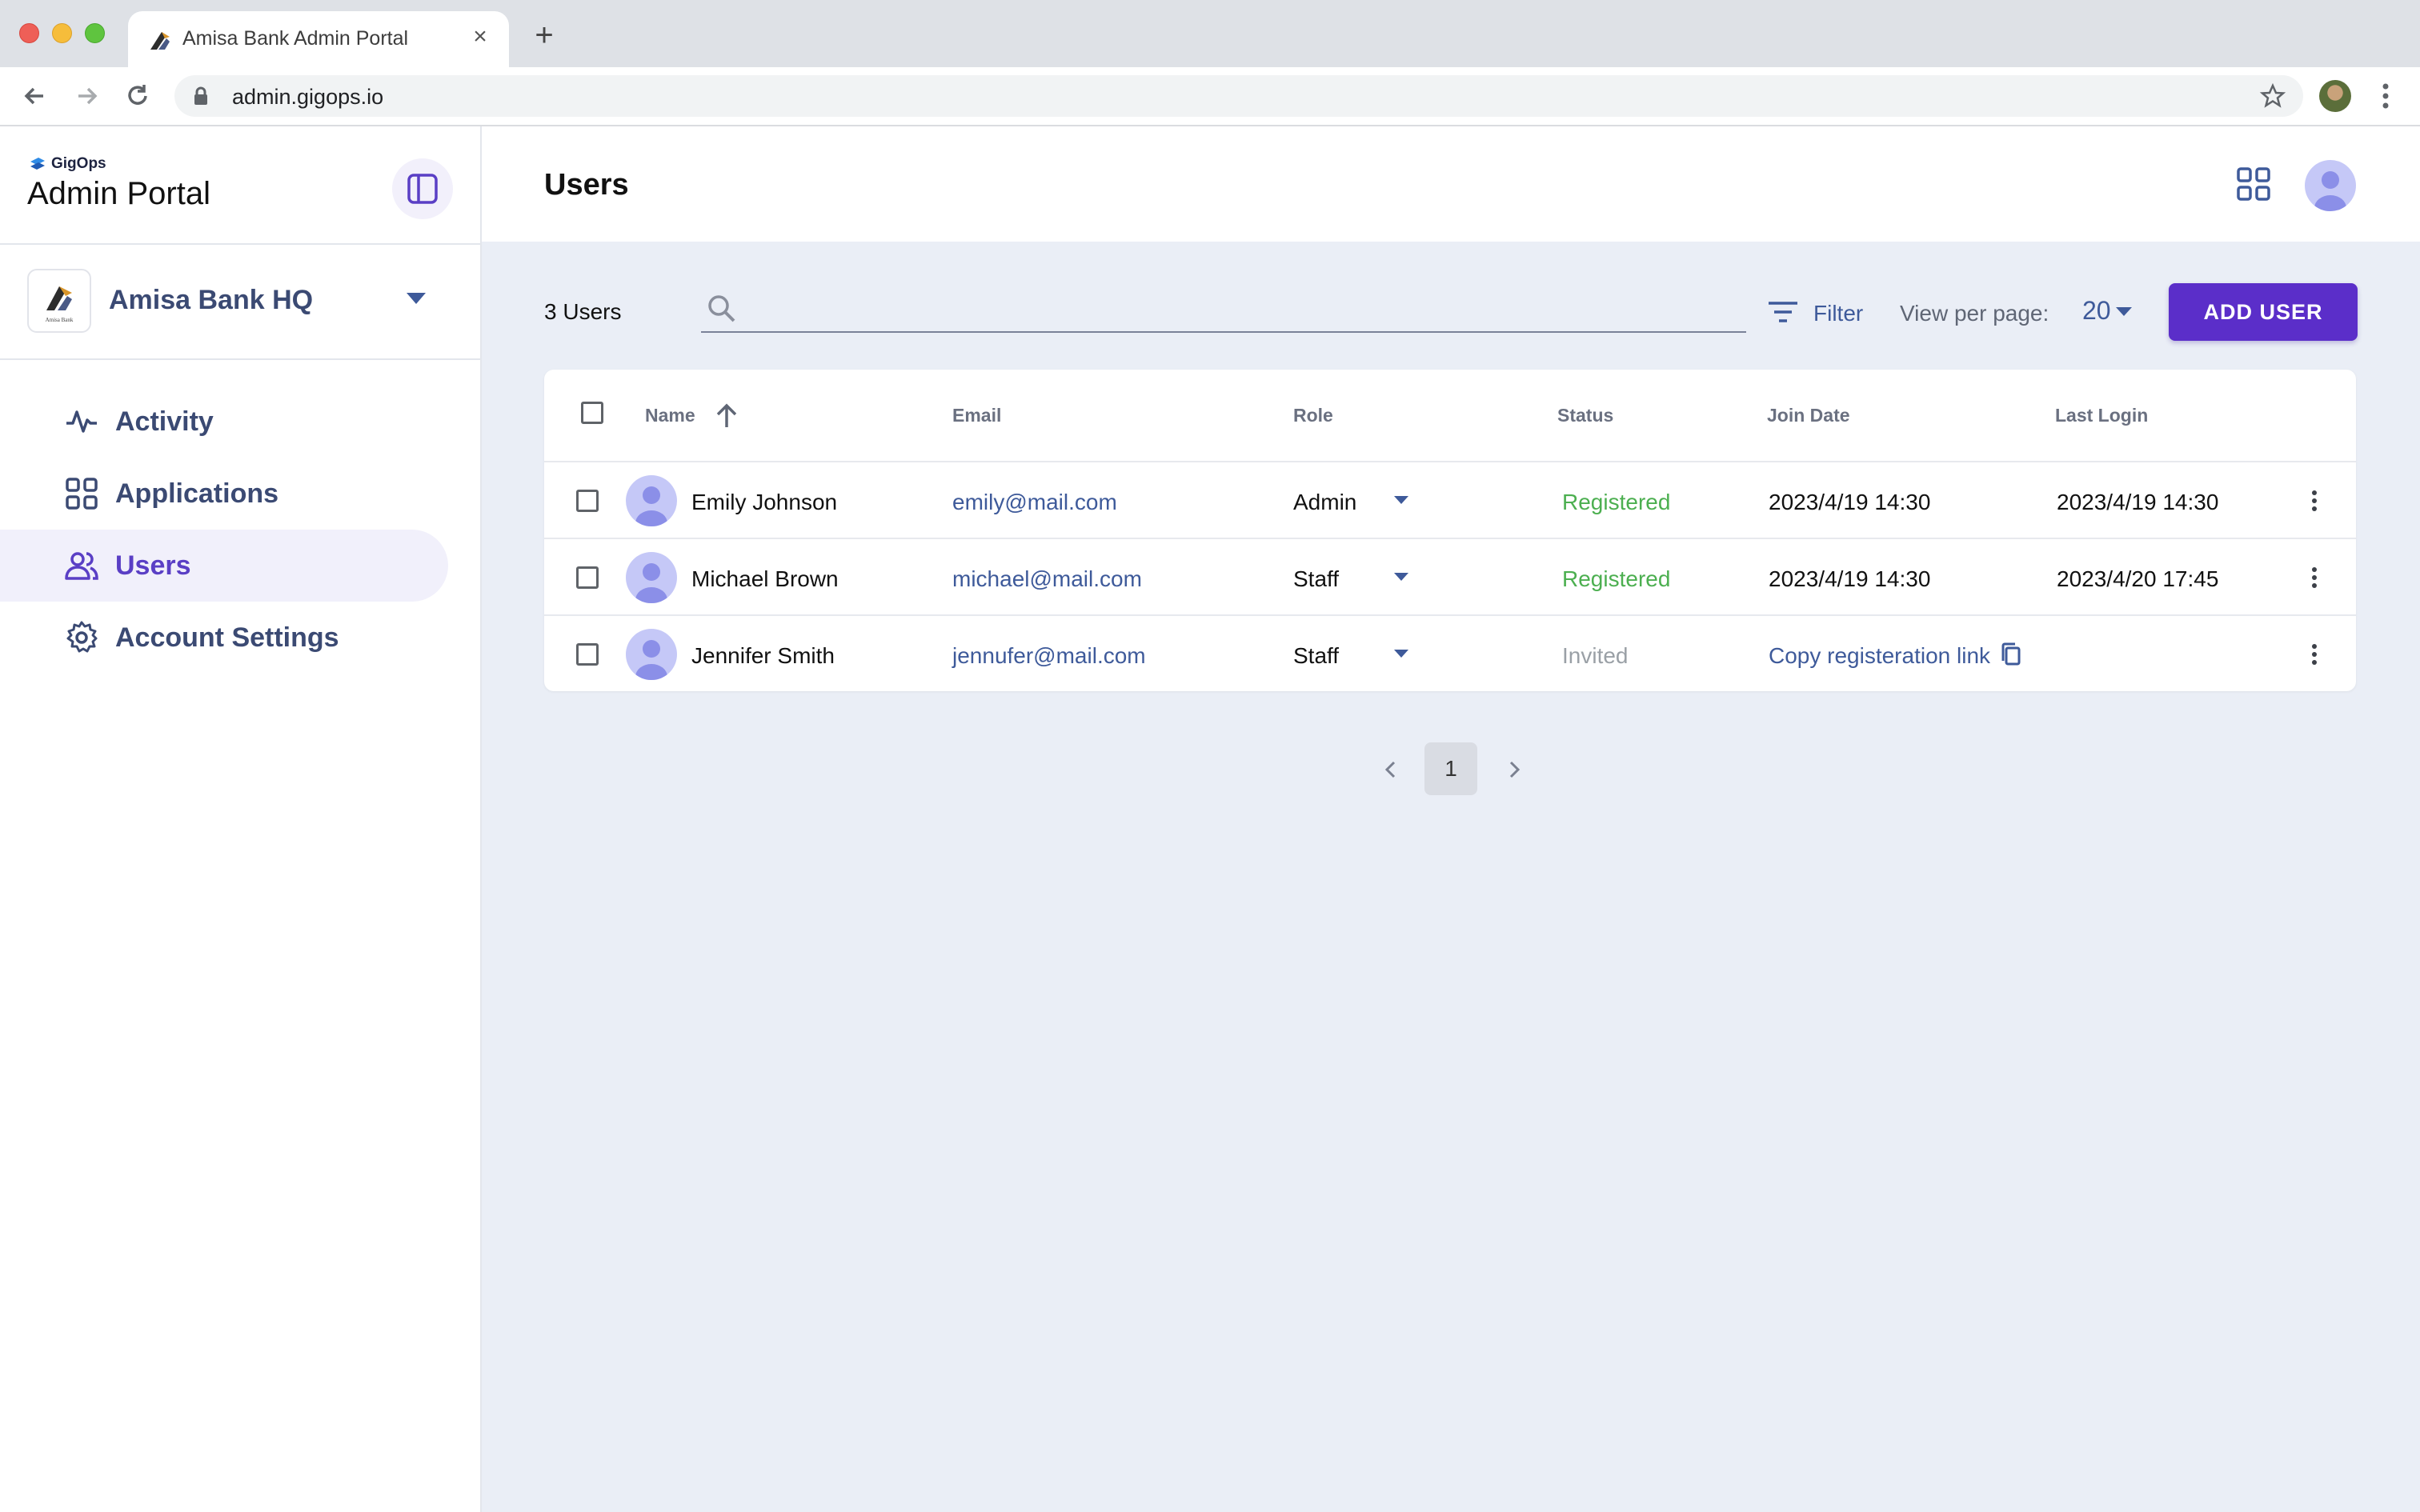 Image resolution: width=2420 pixels, height=1512 pixels. What do you see at coordinates (2096, 311) in the screenshot?
I see `per-page-select: 20` at bounding box center [2096, 311].